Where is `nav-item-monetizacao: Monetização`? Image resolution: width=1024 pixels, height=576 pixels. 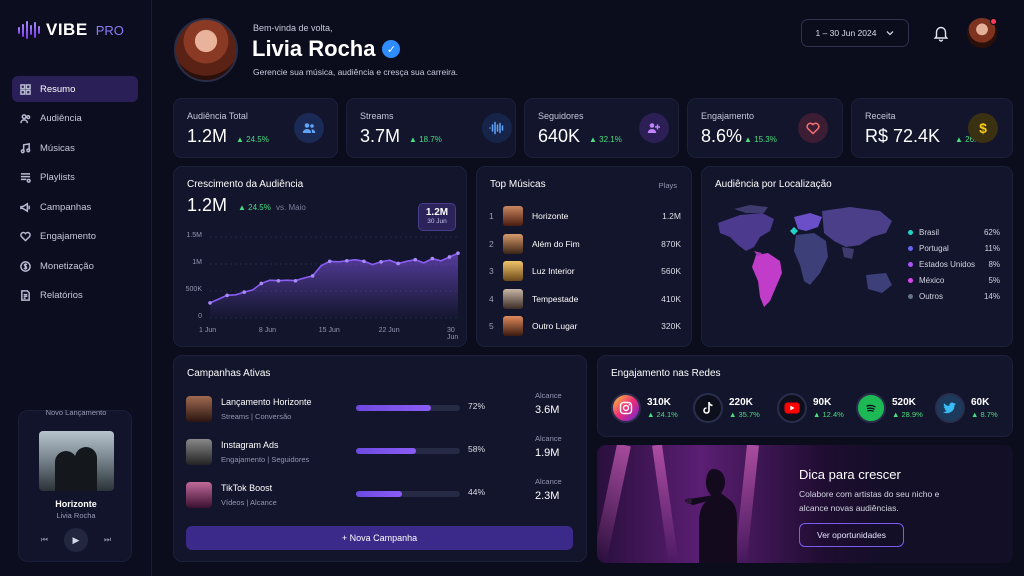
nav-item-monetizacao: Monetização is located at coordinates (75, 266).